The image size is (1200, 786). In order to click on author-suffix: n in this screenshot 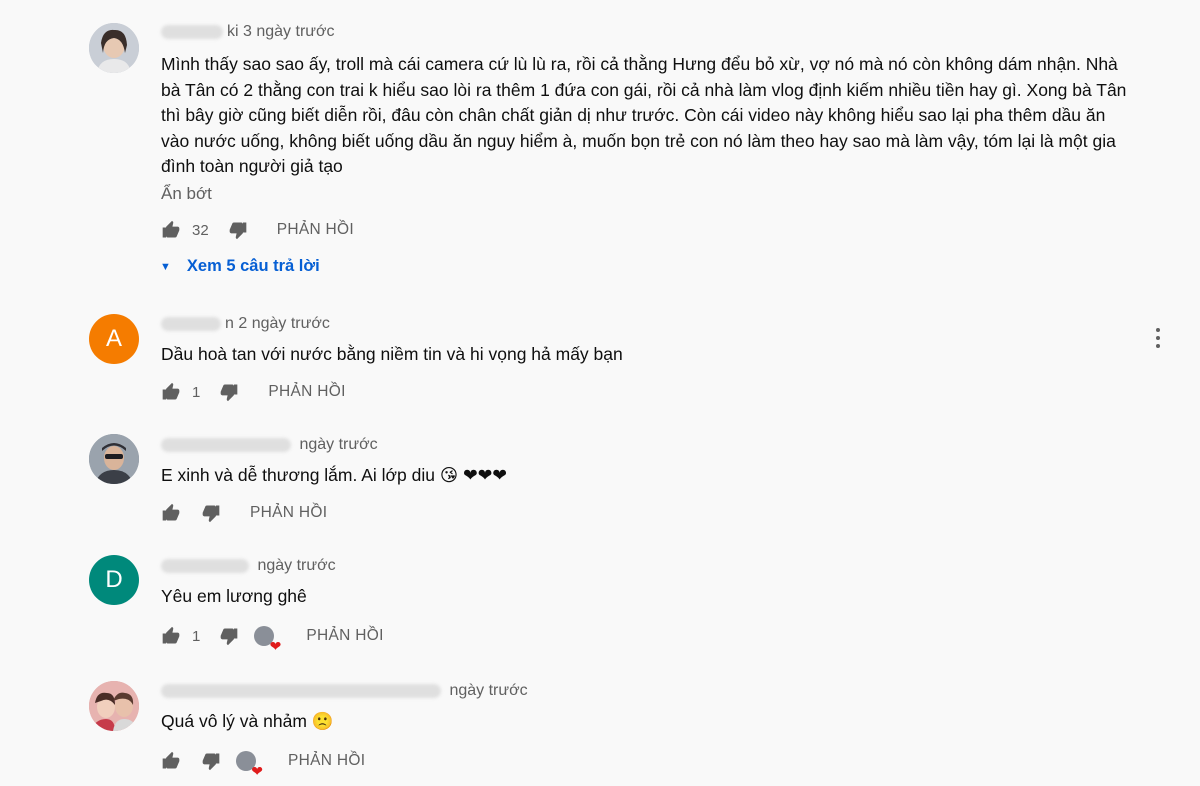, I will do `click(229, 323)`.